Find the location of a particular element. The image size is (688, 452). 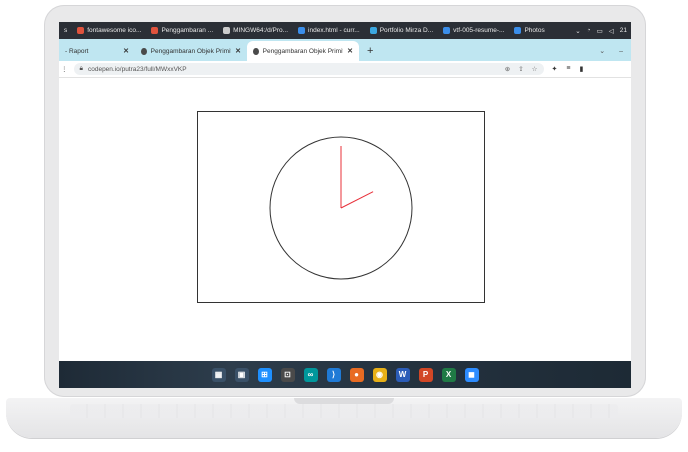

clock-hour-hand is located at coordinates (357, 200).